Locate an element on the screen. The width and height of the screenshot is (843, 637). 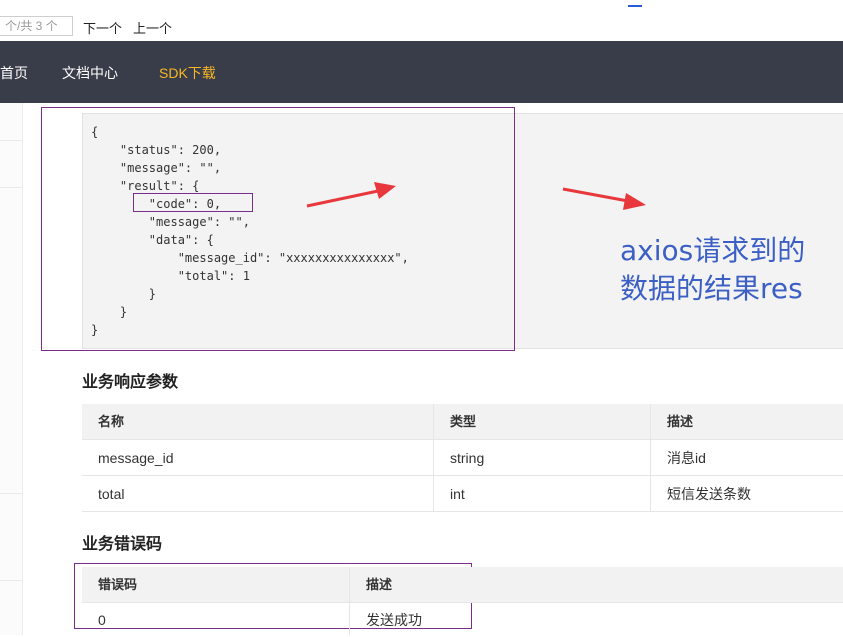
table-row: message_id string 消息id is located at coordinates (462, 458).